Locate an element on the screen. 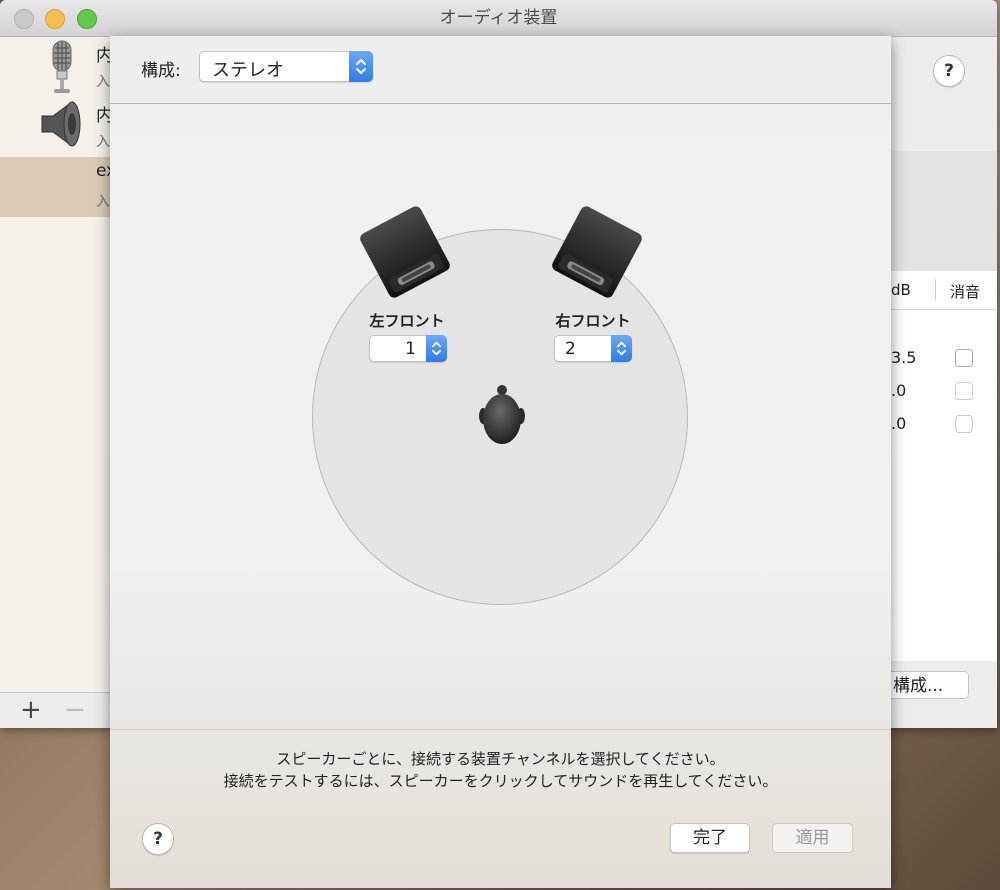 The width and height of the screenshot is (1000, 890). column-mute: 消音 is located at coordinates (965, 292).